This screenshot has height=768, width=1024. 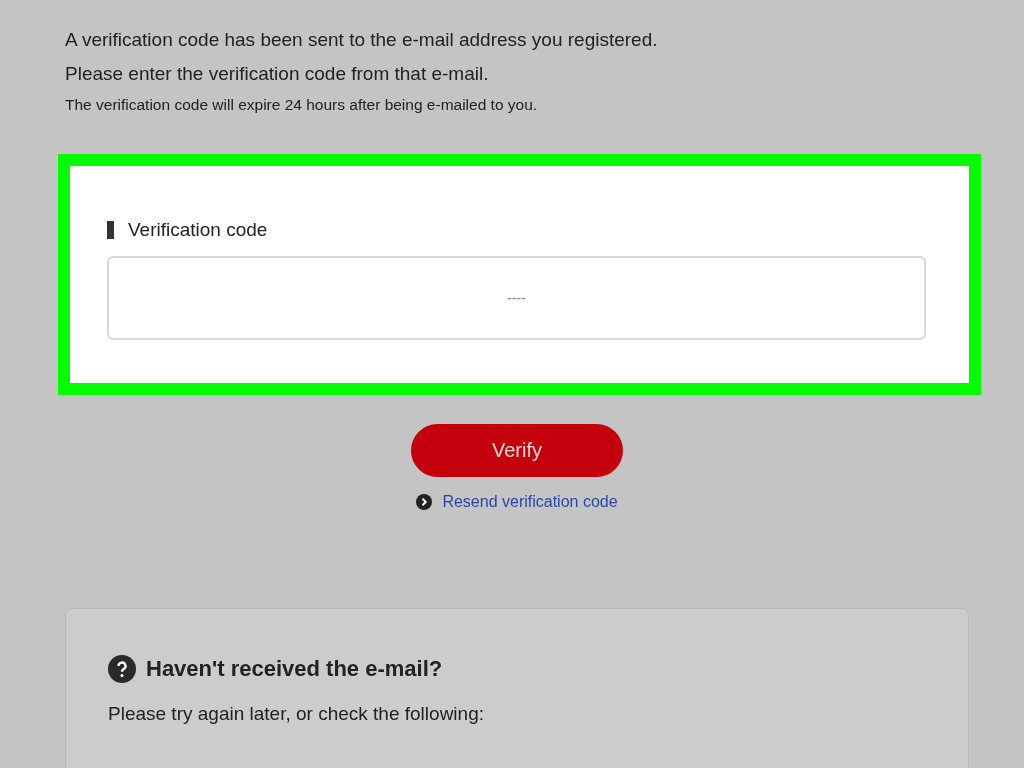 What do you see at coordinates (530, 502) in the screenshot?
I see `resend-link: Resend verification code` at bounding box center [530, 502].